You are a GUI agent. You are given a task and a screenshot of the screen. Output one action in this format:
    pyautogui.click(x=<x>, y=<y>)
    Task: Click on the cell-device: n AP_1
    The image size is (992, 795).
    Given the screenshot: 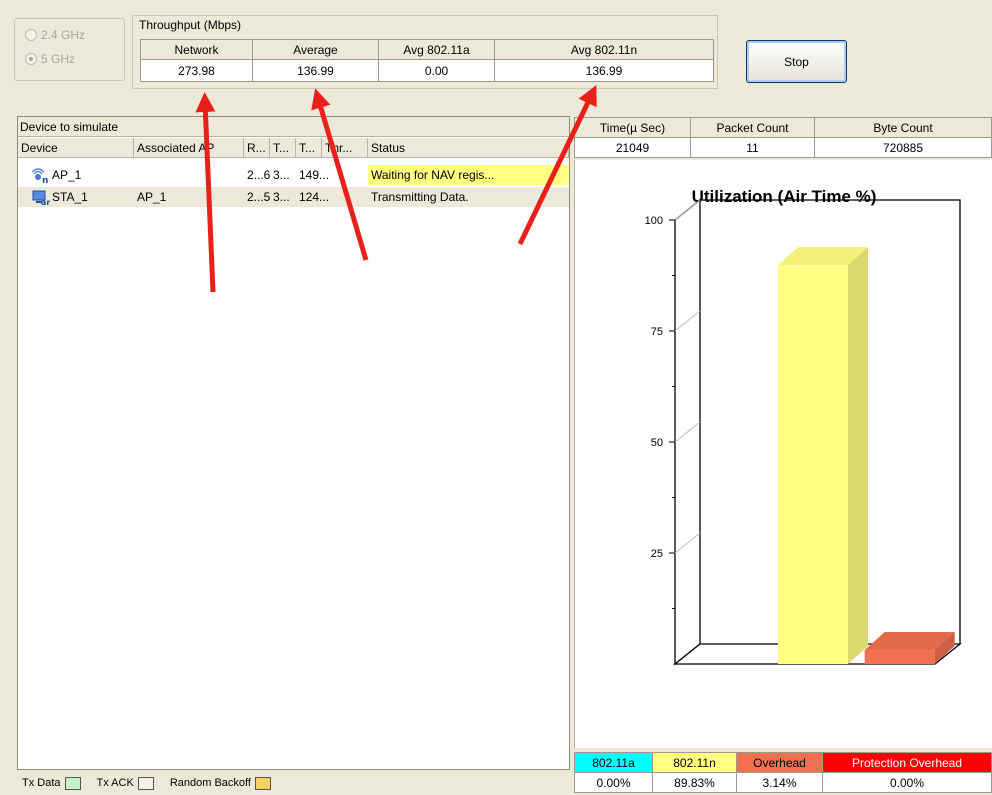 What is the action you would take?
    pyautogui.click(x=76, y=175)
    